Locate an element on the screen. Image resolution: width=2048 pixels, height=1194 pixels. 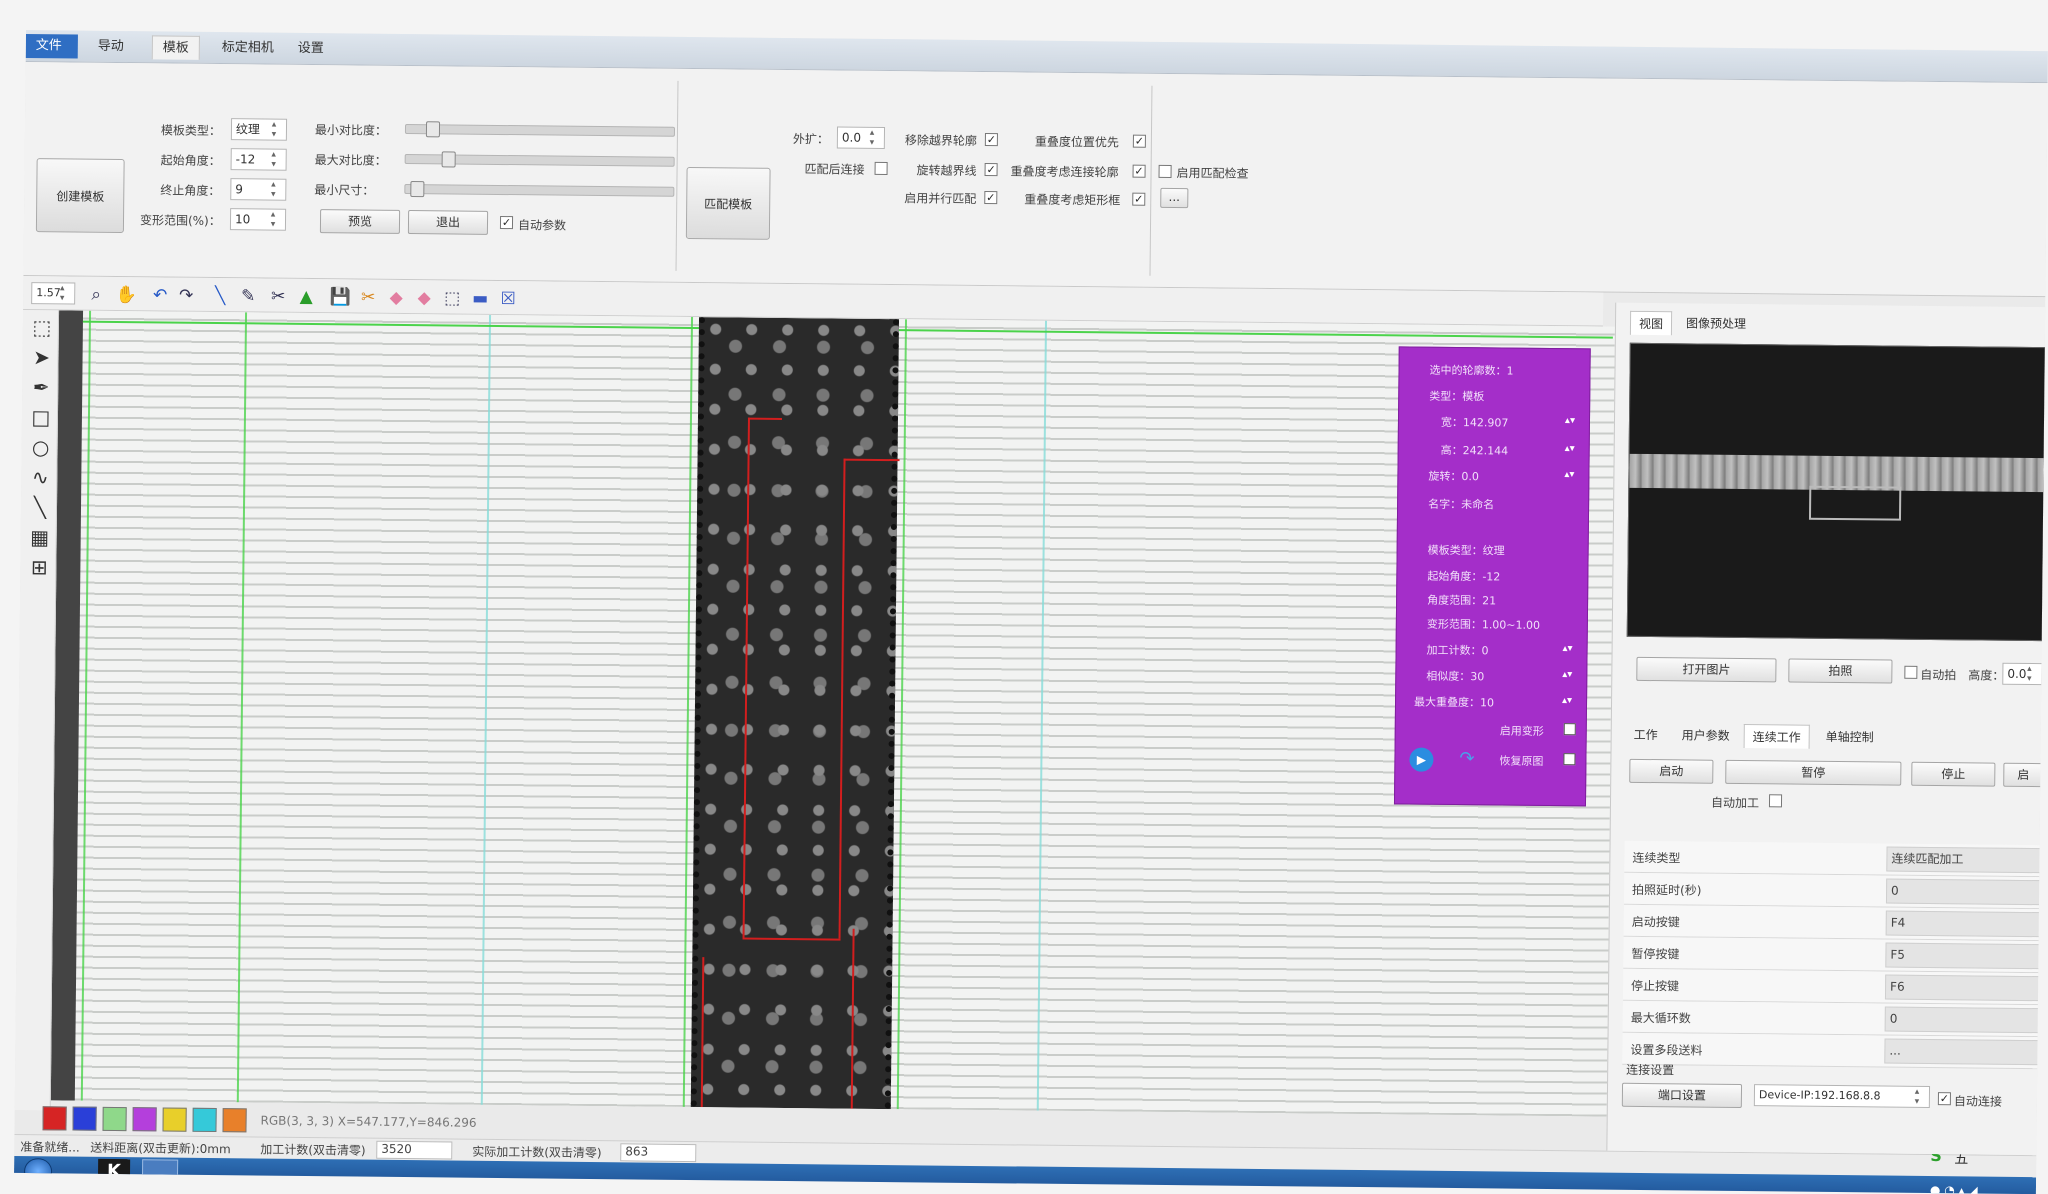
tray-icons: ● ◔ ▴ ◢ is located at coordinates (1954, 1188).